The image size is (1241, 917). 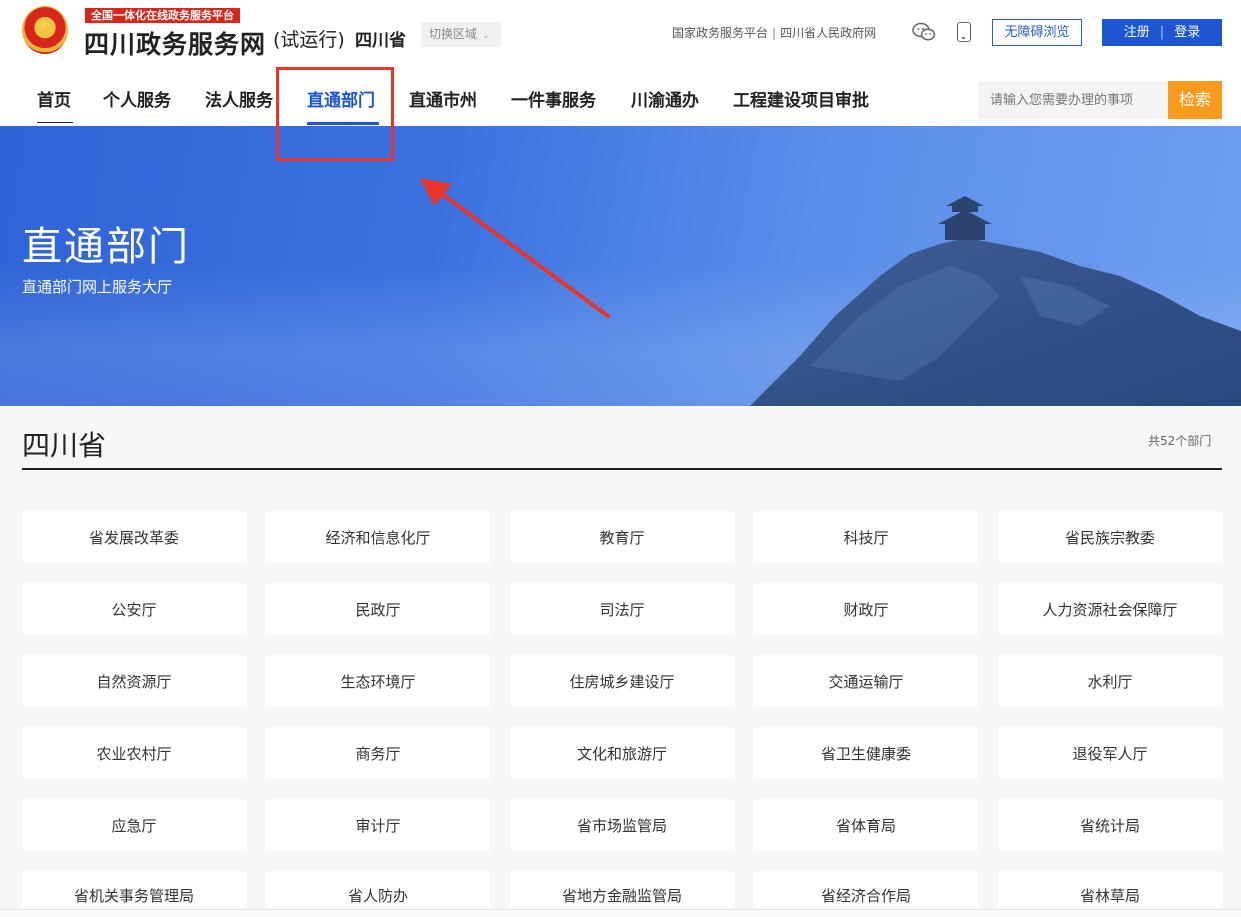 I want to click on nav-personal-services: 个人服务, so click(x=137, y=98).